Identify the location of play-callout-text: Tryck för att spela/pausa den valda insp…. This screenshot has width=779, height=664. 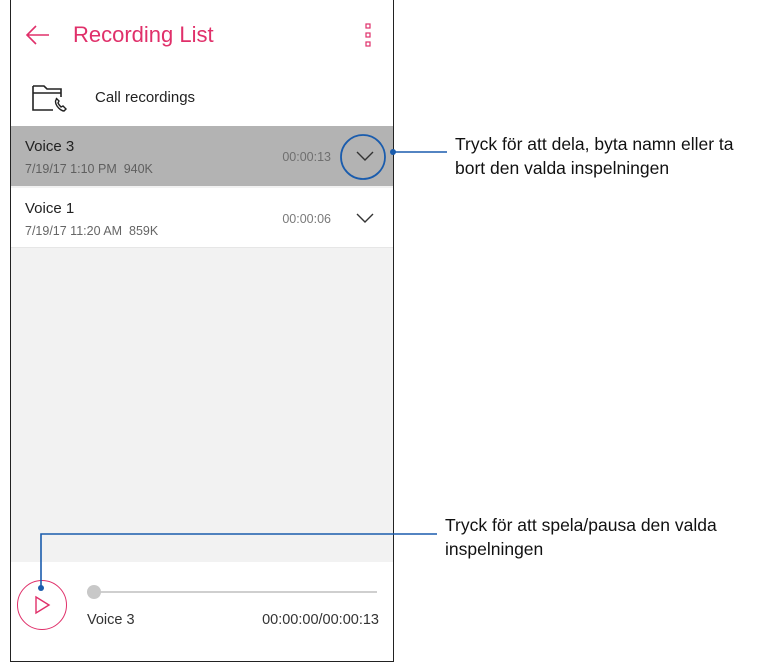
(581, 537).